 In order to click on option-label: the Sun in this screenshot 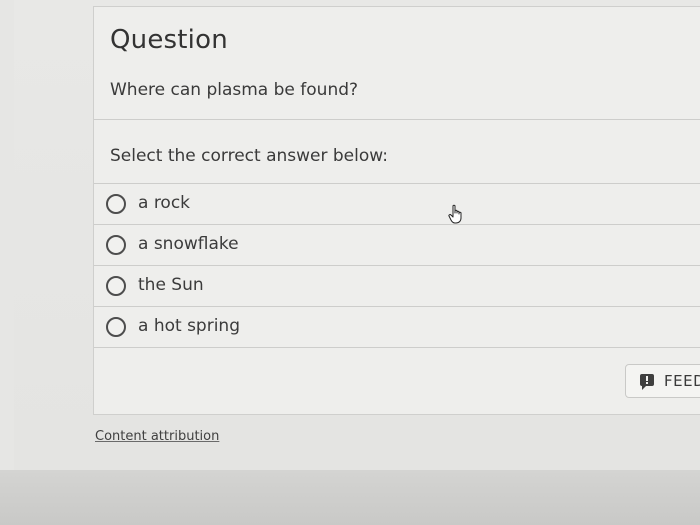, I will do `click(171, 285)`.